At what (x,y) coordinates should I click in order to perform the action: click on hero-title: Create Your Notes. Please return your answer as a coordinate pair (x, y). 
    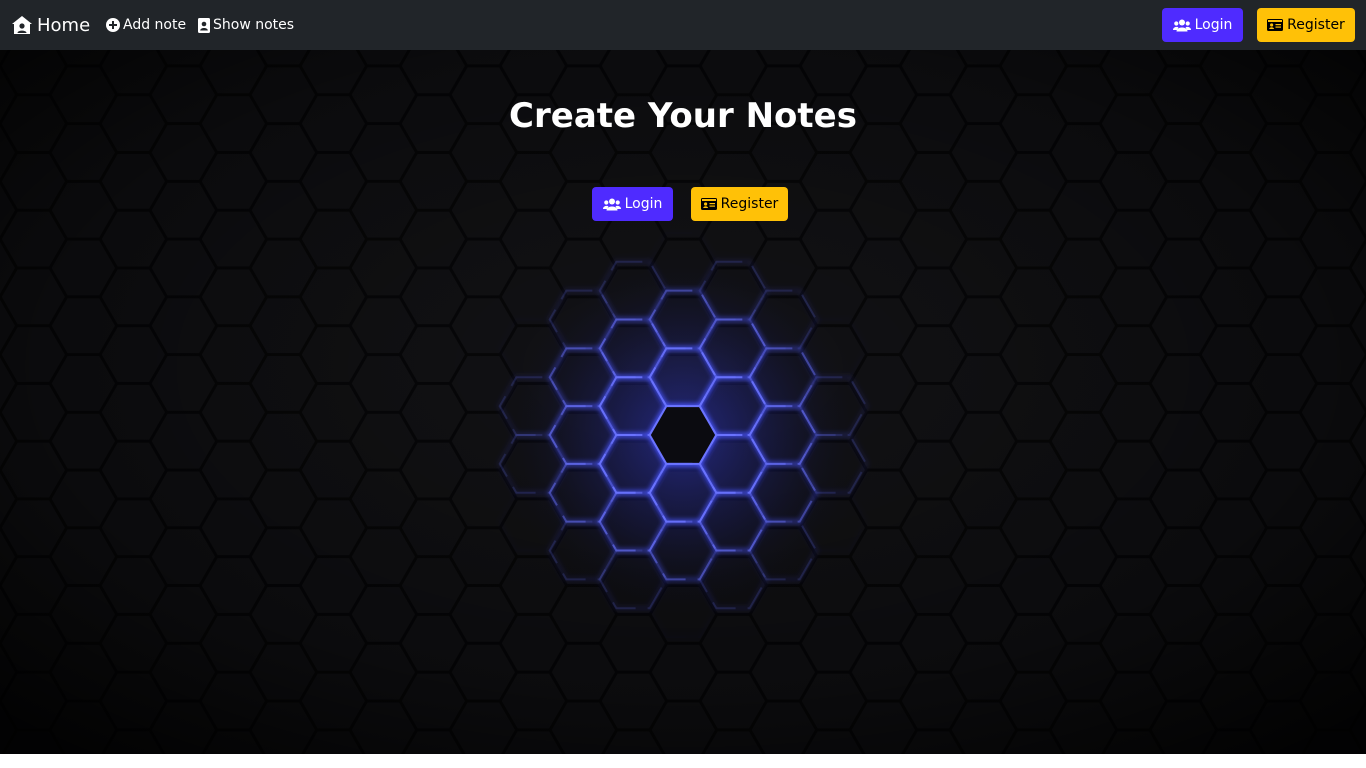
    Looking at the image, I should click on (683, 116).